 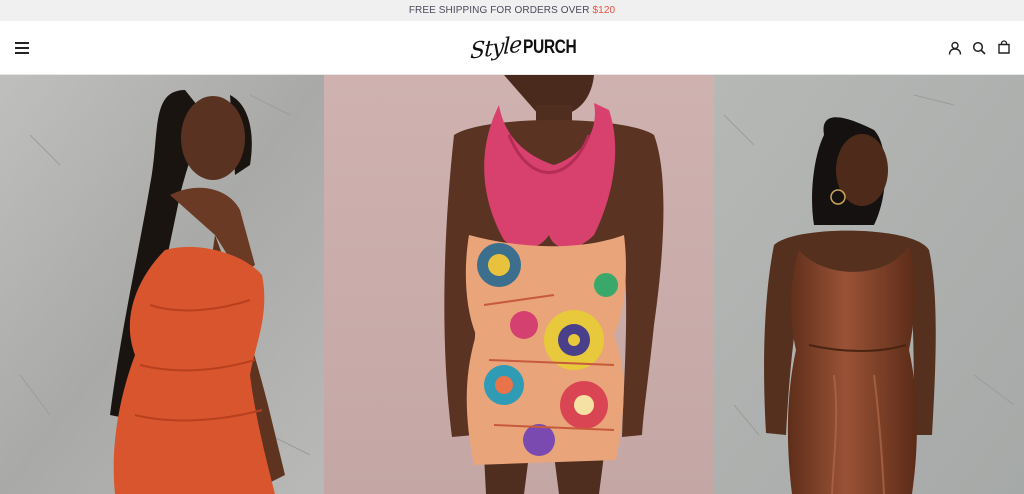 I want to click on site-logo: Style PURCH, so click(x=529, y=48).